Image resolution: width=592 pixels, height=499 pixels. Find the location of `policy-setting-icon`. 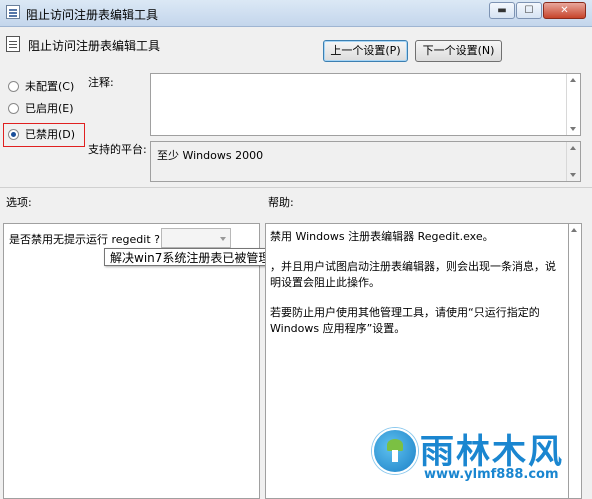

policy-setting-icon is located at coordinates (13, 44).